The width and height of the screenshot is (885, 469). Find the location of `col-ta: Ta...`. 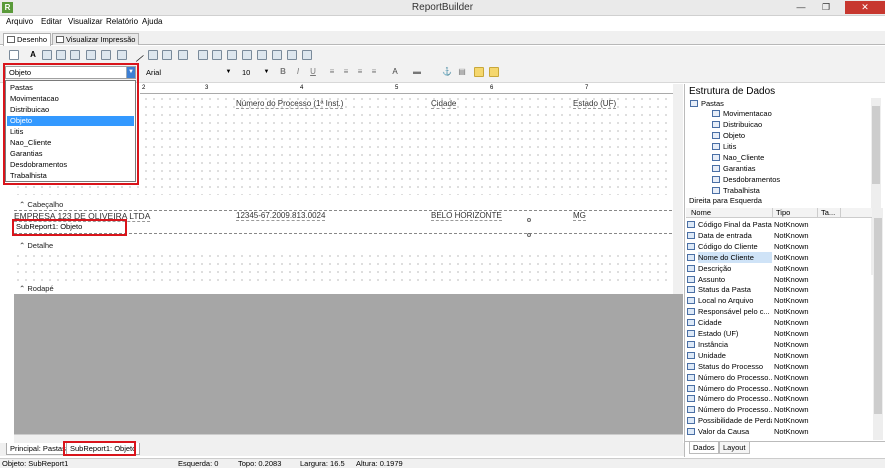

col-ta: Ta... is located at coordinates (831, 213).